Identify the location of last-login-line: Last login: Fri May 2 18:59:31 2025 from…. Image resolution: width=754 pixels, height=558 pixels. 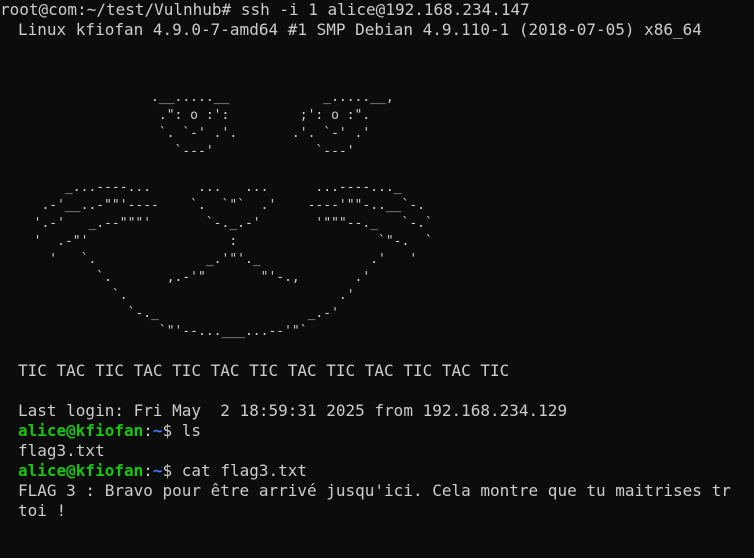
(293, 410).